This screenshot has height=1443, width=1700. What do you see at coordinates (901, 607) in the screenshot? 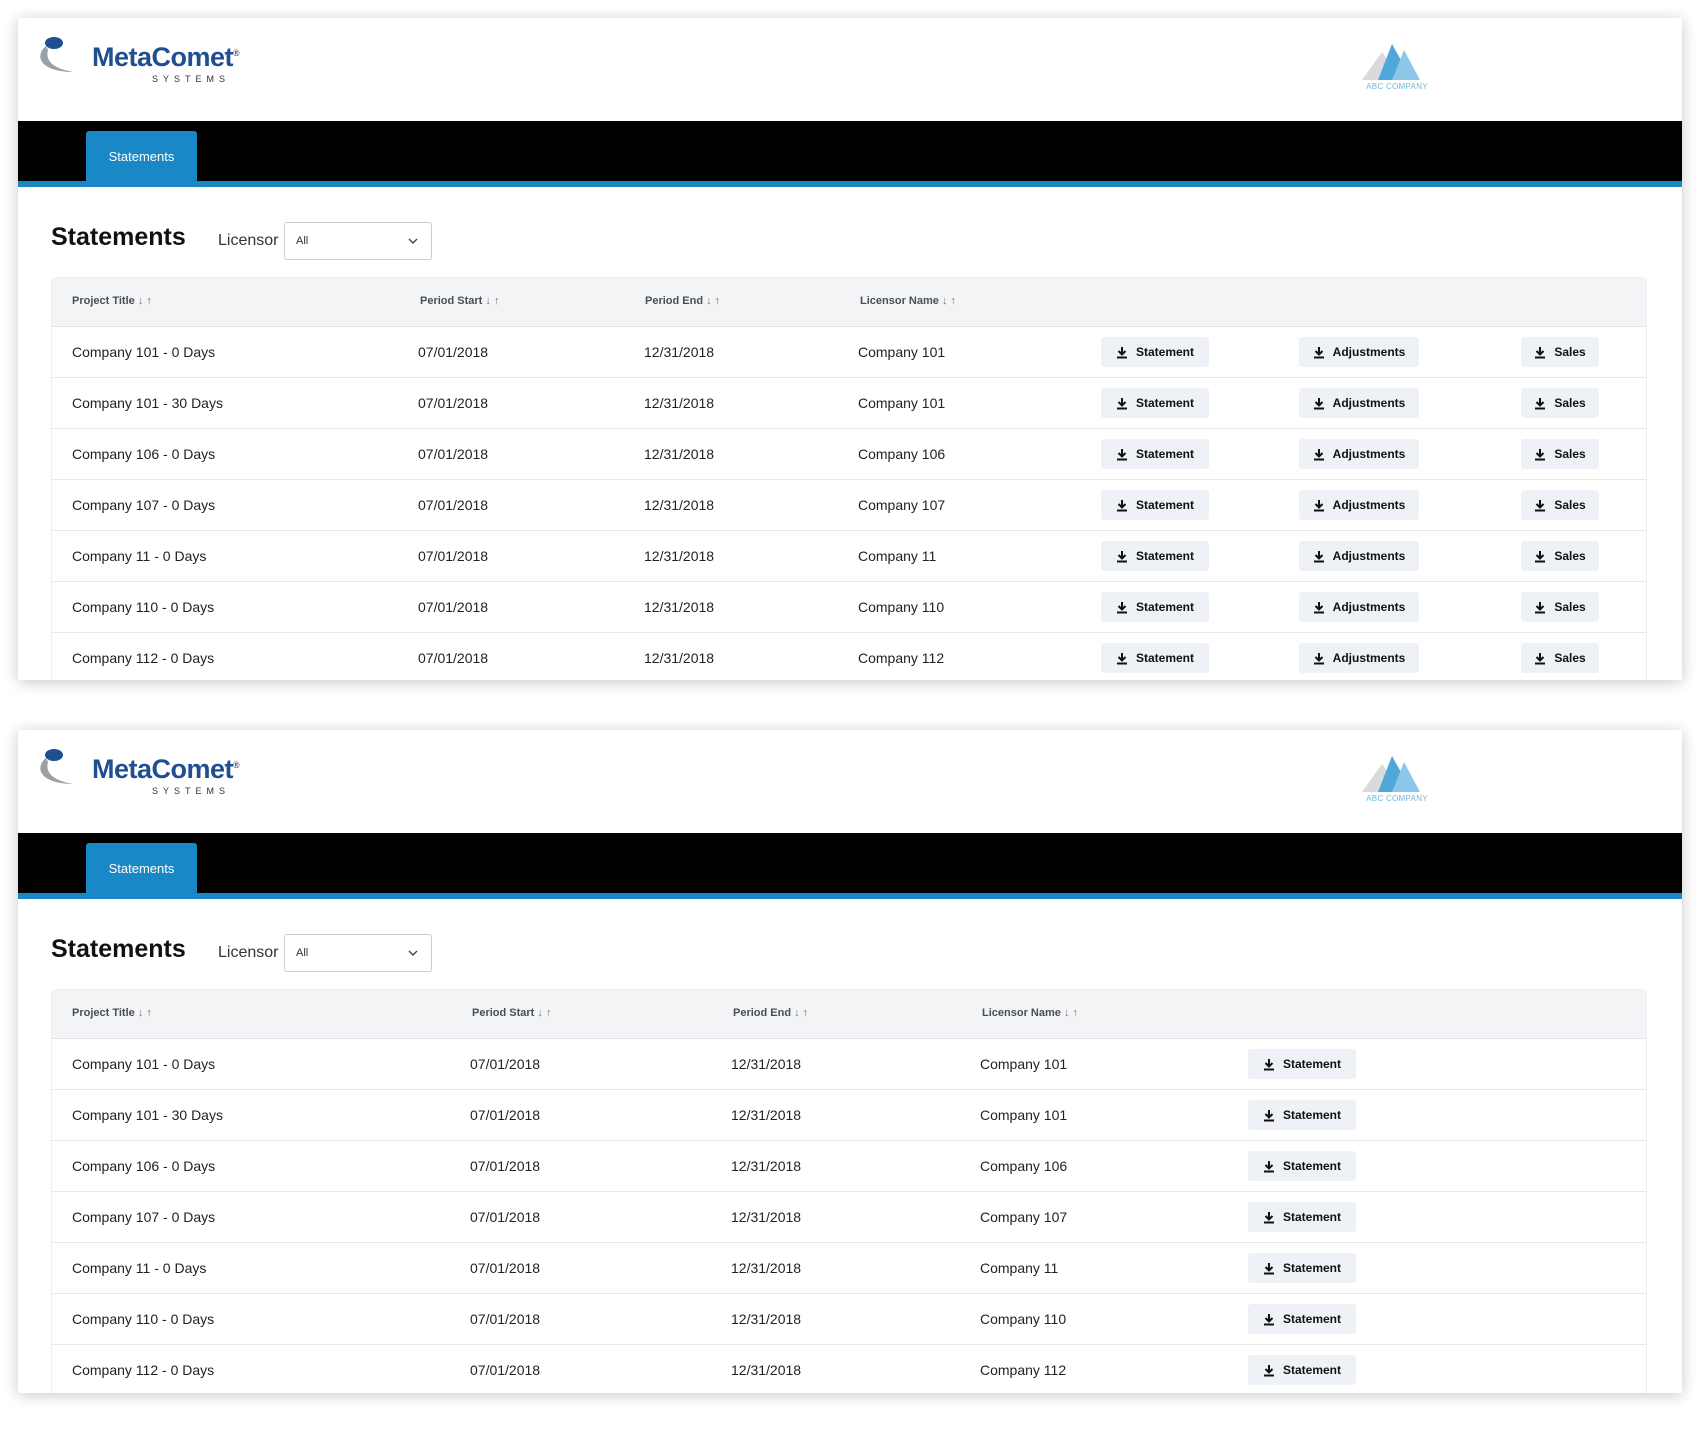
I see `cell-licensor-name: Company 110` at bounding box center [901, 607].